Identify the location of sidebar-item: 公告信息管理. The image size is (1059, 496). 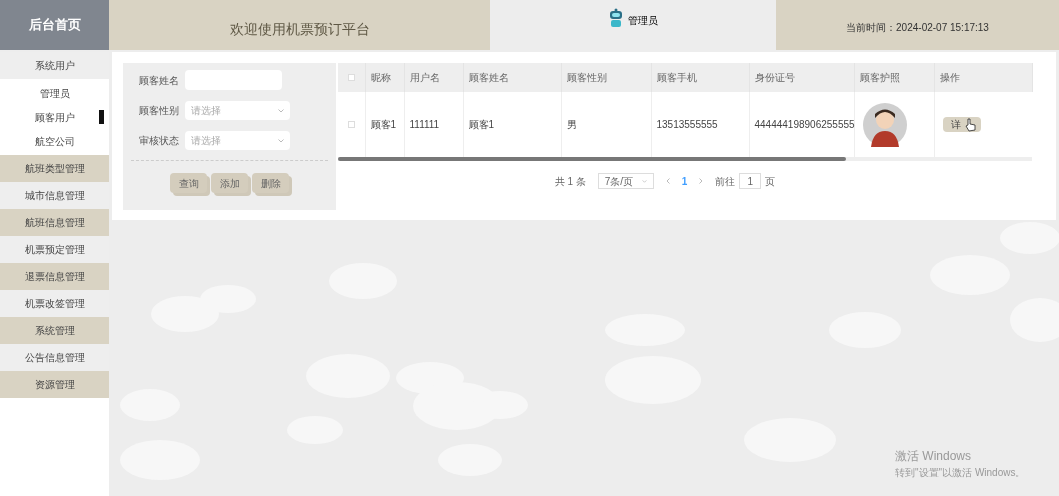
(54, 357).